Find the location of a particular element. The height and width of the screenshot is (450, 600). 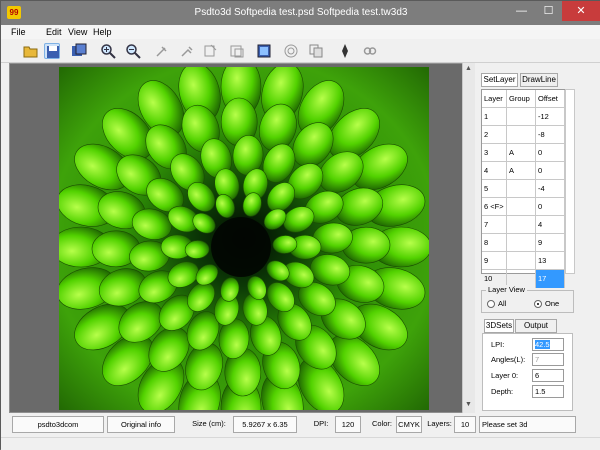

column-header: Offset is located at coordinates (550, 99).